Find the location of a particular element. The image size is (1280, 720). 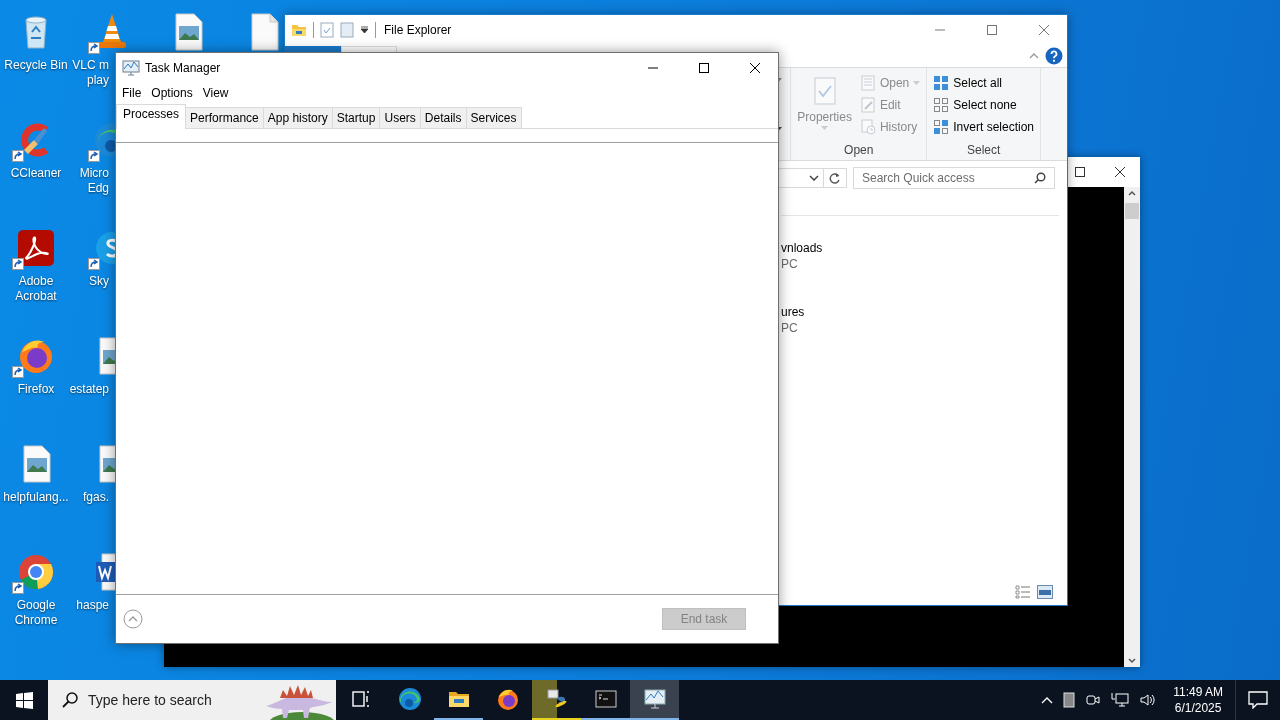

icon-label: estatep is located at coordinates (89, 389).